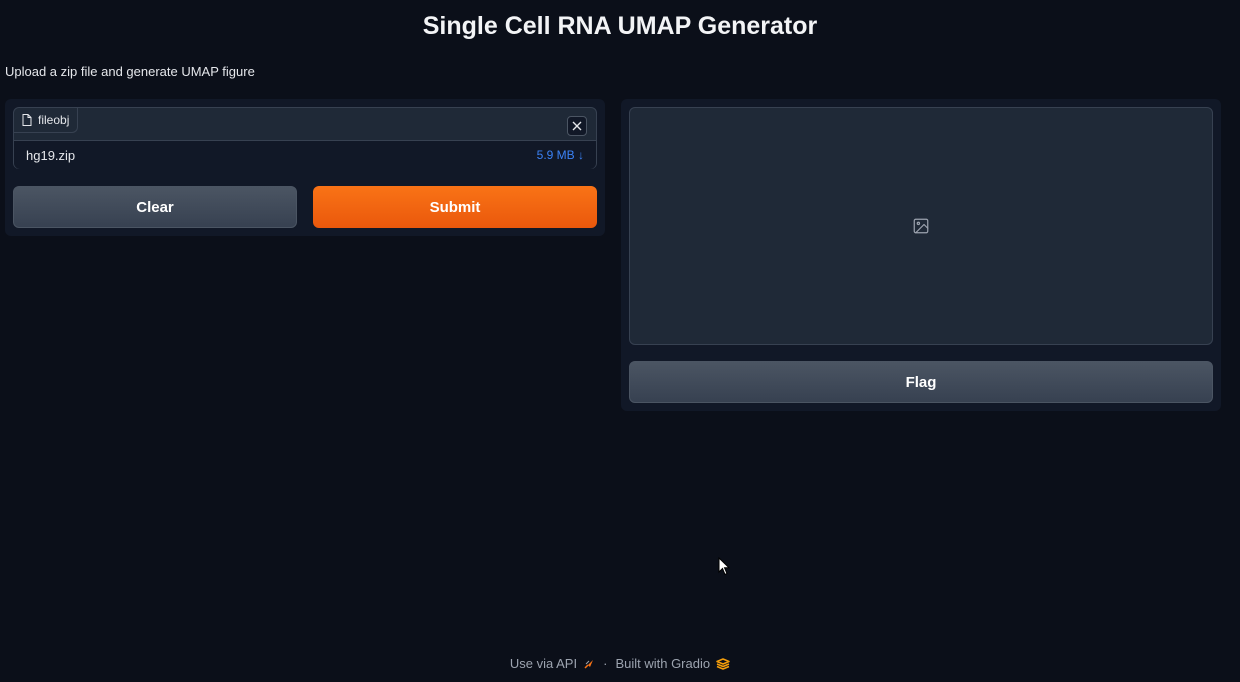 The width and height of the screenshot is (1240, 682). I want to click on file-row: hg19.zip 5.9 MB ↓, so click(305, 154).